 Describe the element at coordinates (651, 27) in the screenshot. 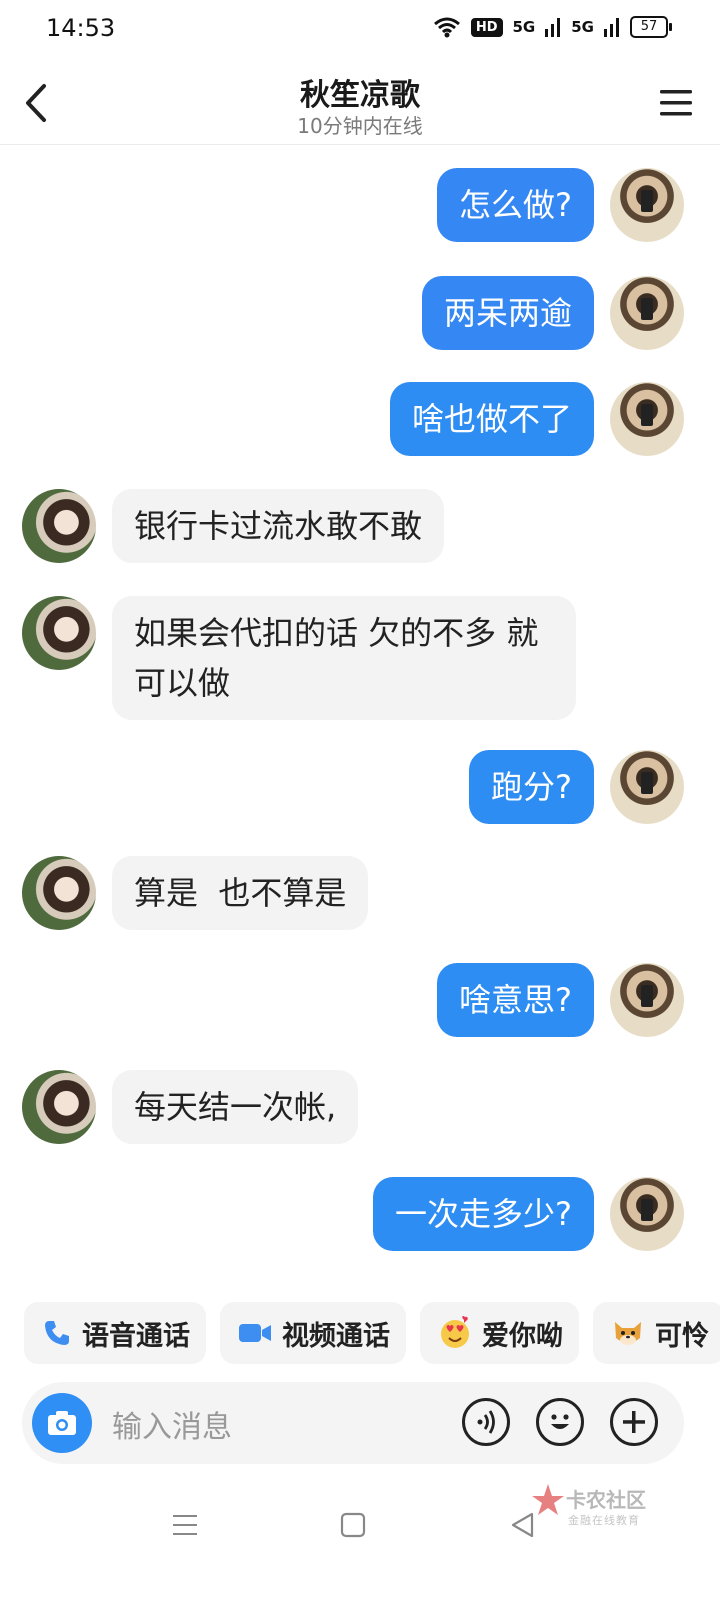

I see `battery-icon: 57` at that location.